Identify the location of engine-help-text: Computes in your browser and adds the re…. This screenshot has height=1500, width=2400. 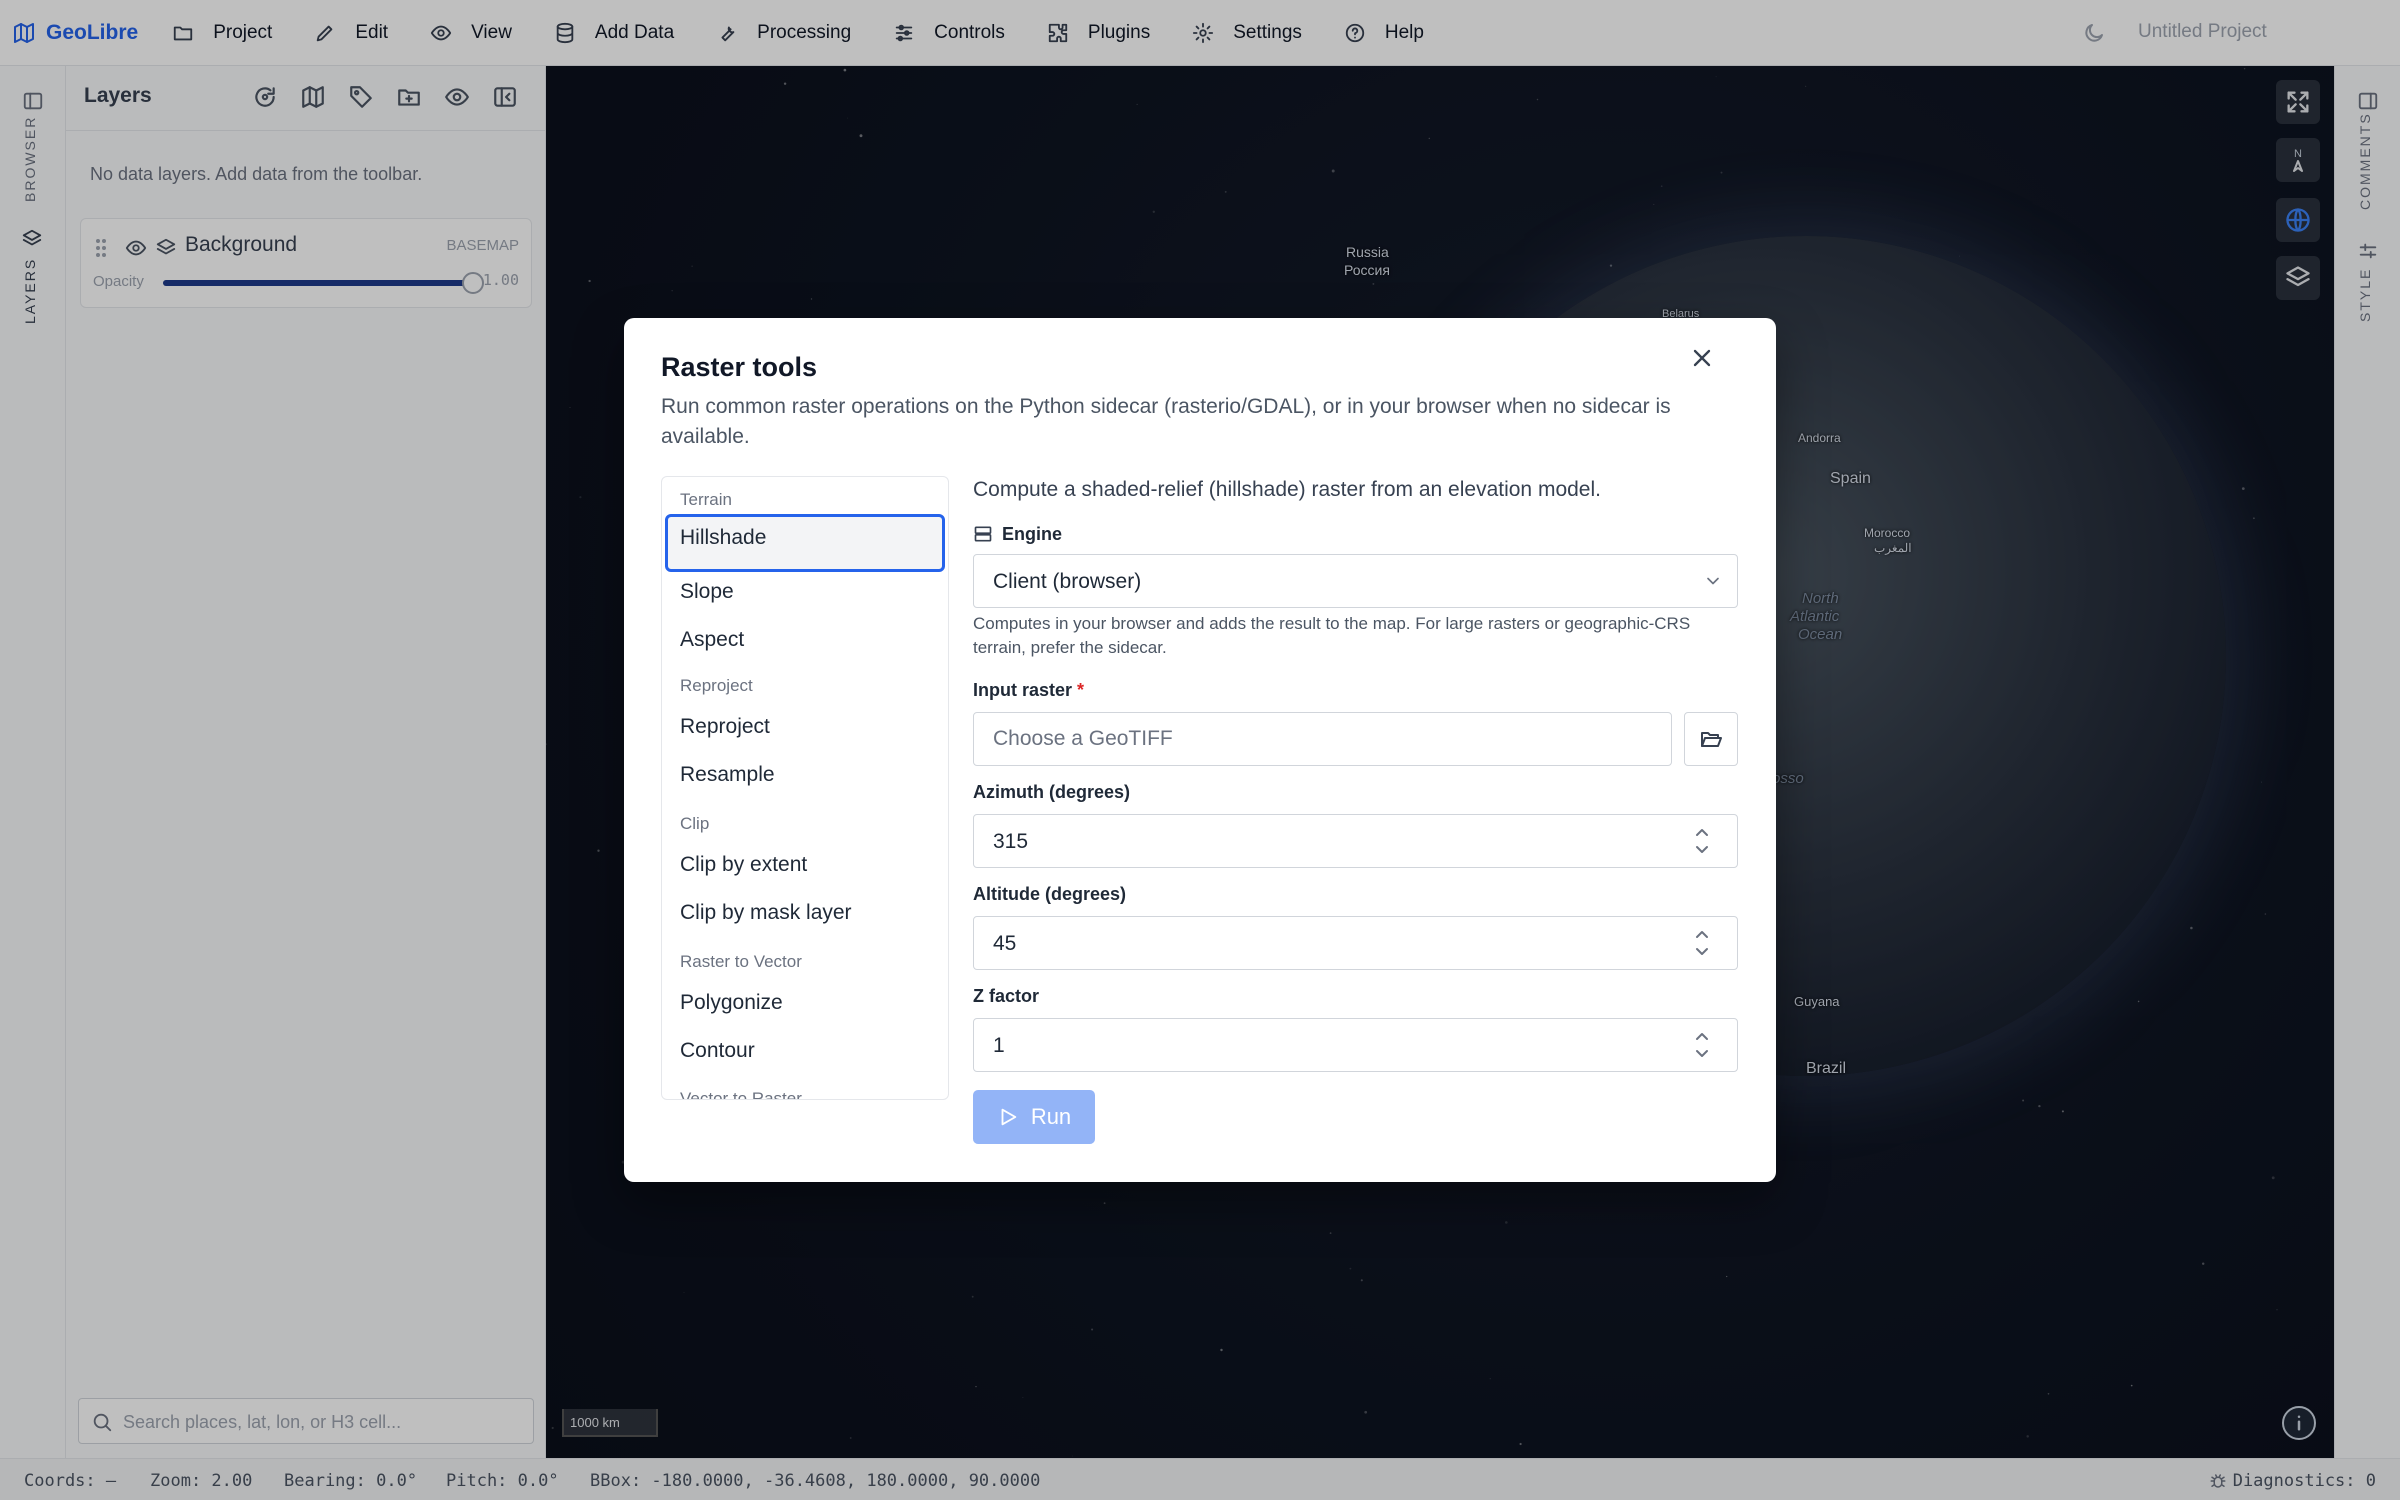
(1332, 635).